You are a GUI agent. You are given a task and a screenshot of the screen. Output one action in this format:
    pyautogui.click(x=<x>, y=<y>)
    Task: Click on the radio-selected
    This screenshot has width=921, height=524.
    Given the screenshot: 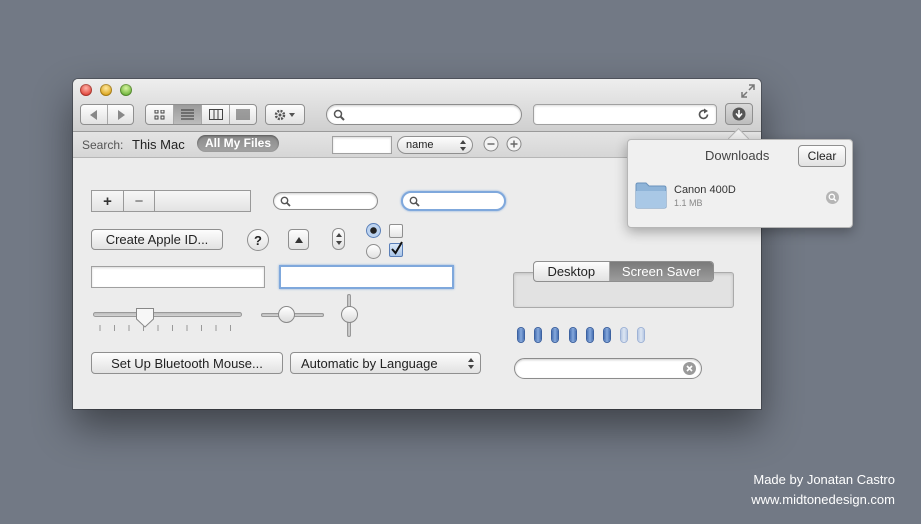 What is the action you would take?
    pyautogui.click(x=373, y=230)
    